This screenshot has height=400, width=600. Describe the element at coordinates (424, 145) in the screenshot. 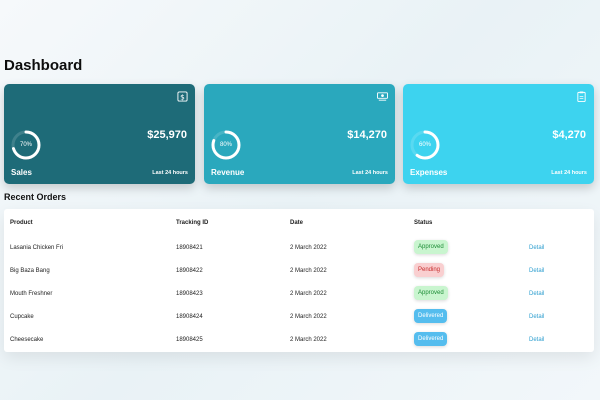

I see `expenses-percent: 60%` at that location.